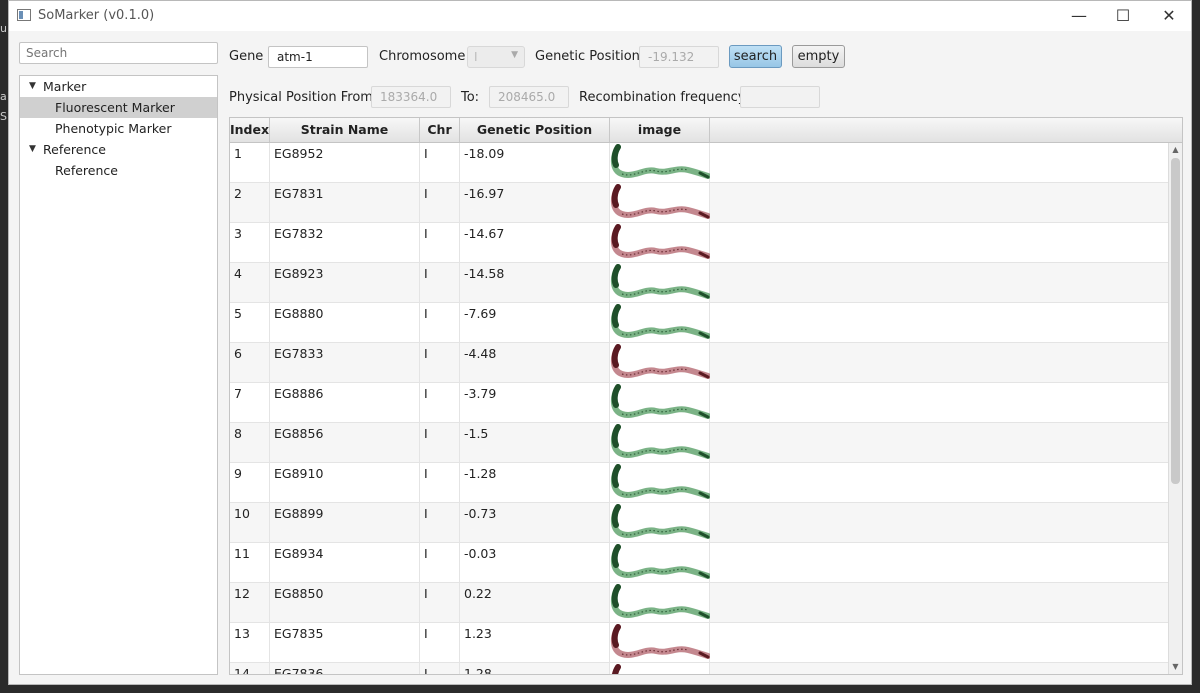 This screenshot has height=693, width=1200. What do you see at coordinates (535, 482) in the screenshot?
I see `cell-genetic-position: -1.28` at bounding box center [535, 482].